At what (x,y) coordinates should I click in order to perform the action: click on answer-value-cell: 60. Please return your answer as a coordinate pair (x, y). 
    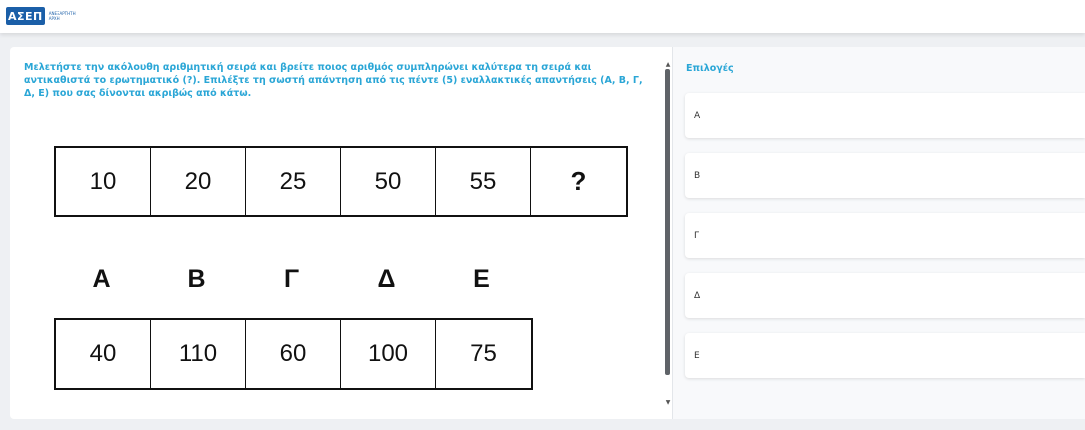
    Looking at the image, I should click on (293, 354).